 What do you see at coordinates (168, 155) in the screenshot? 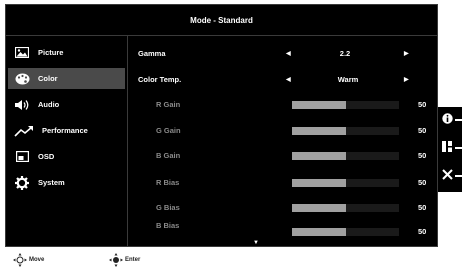
I see `b-gain-label: B Gain` at bounding box center [168, 155].